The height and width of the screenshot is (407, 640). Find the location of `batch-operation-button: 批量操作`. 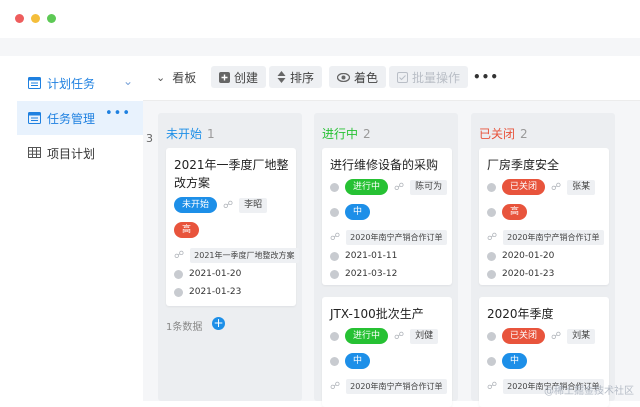

batch-operation-button: 批量操作 is located at coordinates (429, 77).